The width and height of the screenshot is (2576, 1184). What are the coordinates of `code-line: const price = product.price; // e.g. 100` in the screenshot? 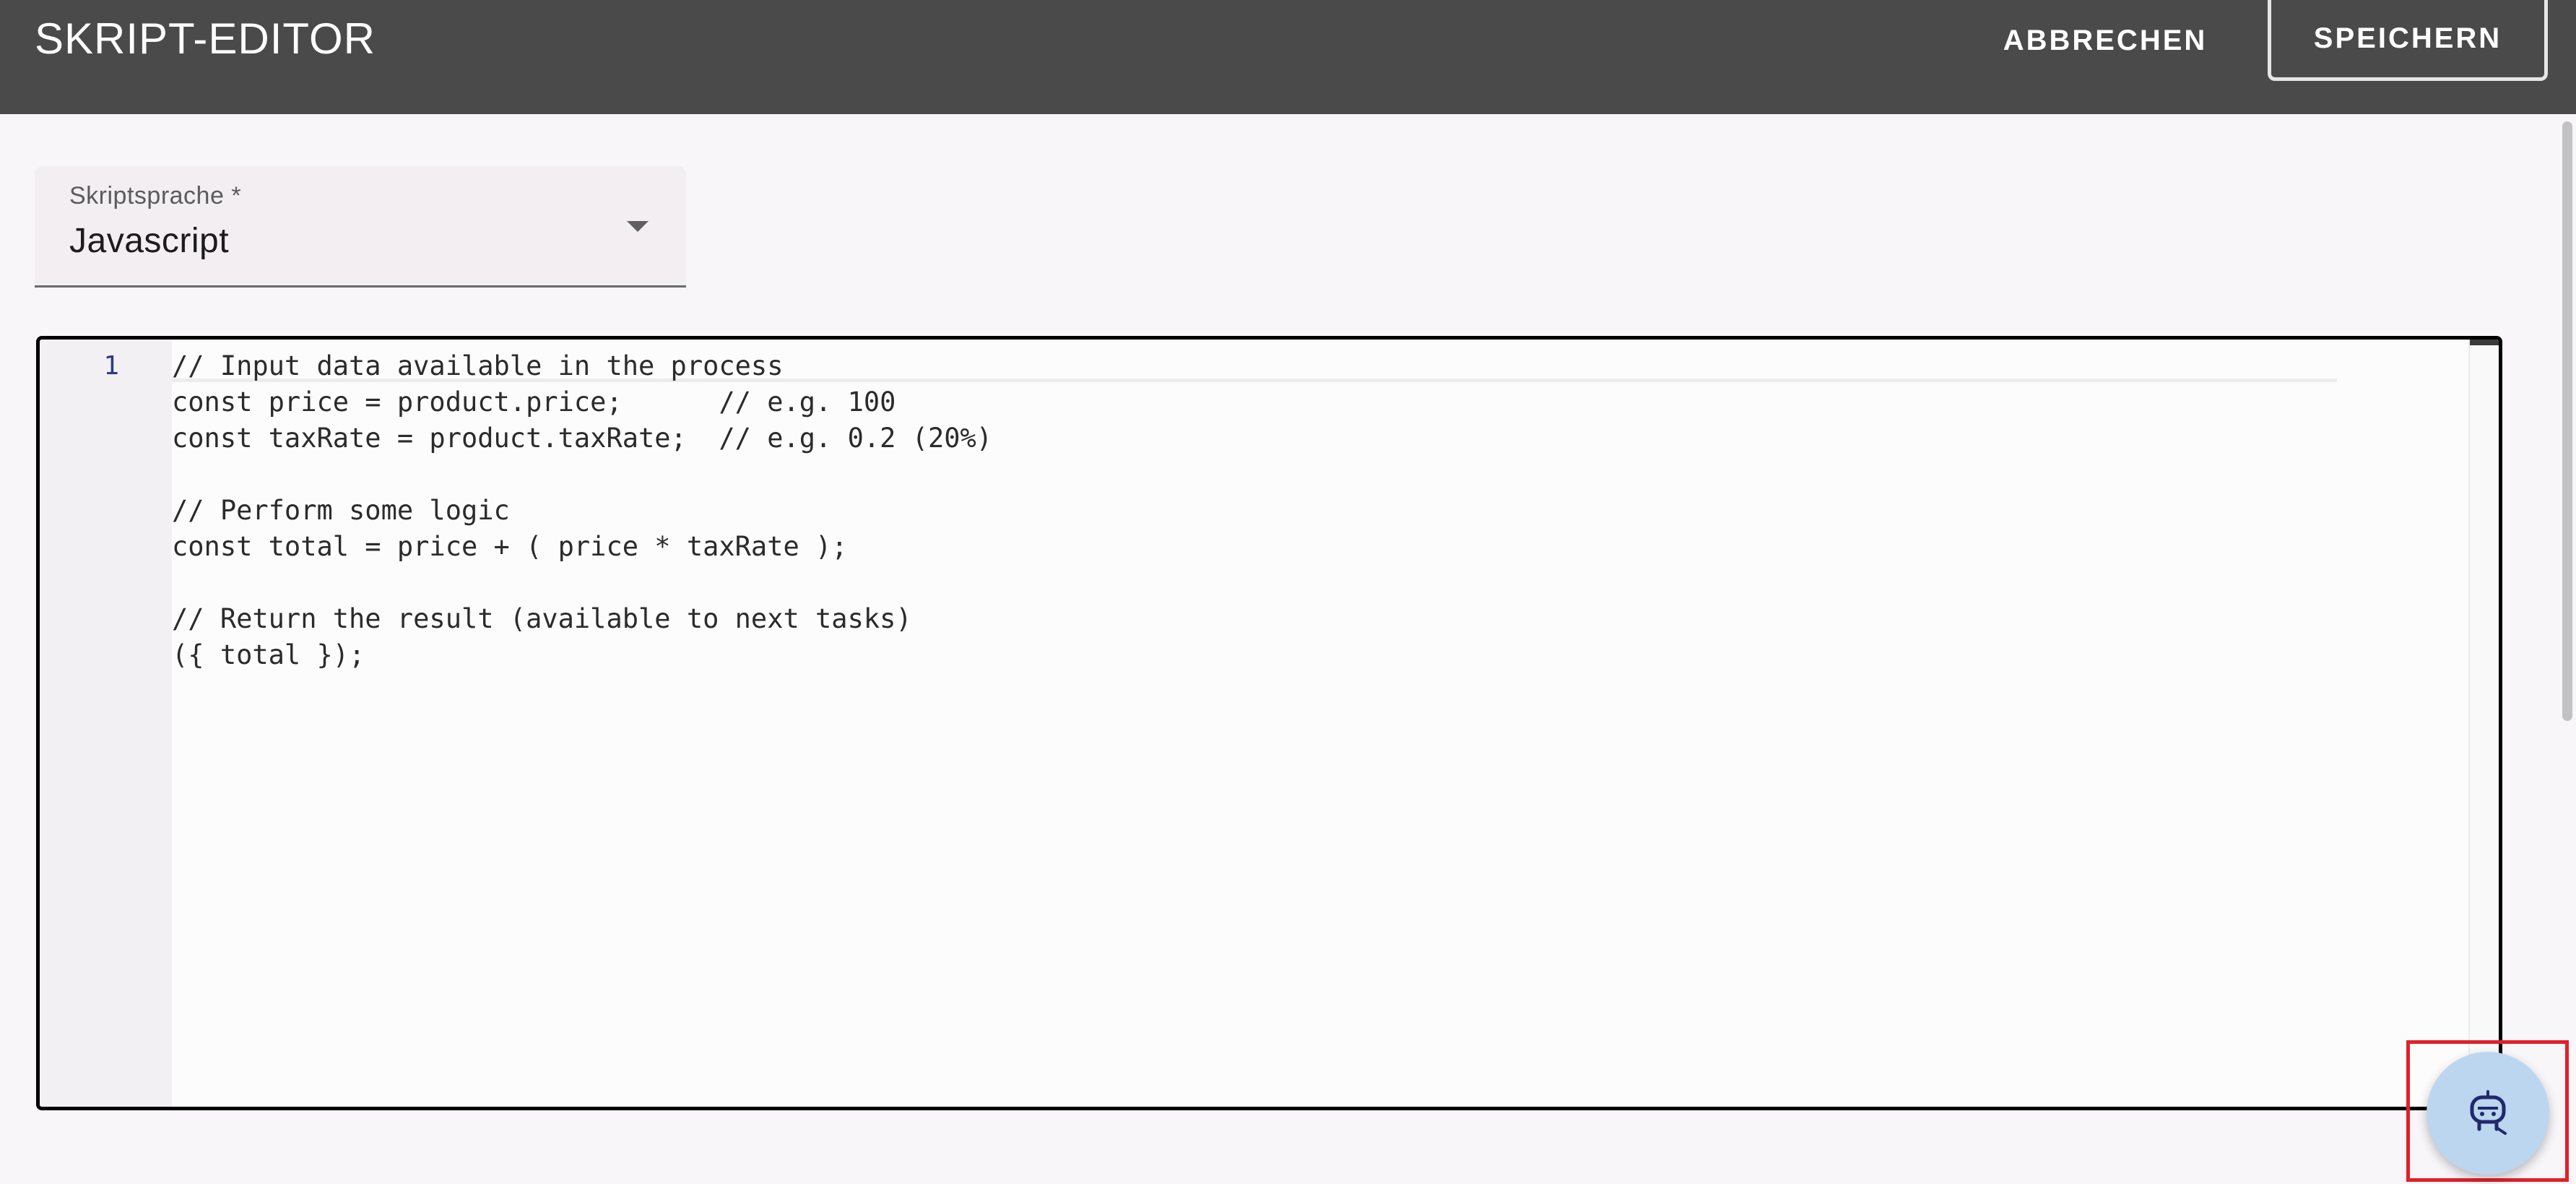 It's located at (582, 402).